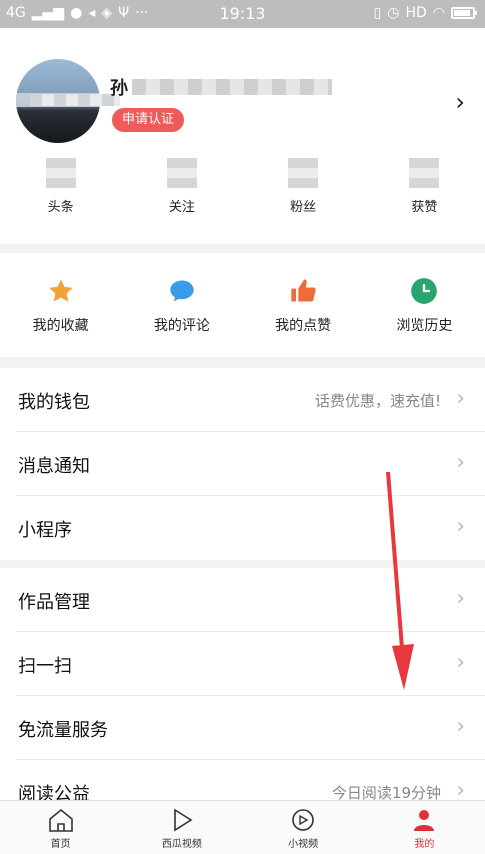 The image size is (485, 854). What do you see at coordinates (60, 820) in the screenshot?
I see `home-icon` at bounding box center [60, 820].